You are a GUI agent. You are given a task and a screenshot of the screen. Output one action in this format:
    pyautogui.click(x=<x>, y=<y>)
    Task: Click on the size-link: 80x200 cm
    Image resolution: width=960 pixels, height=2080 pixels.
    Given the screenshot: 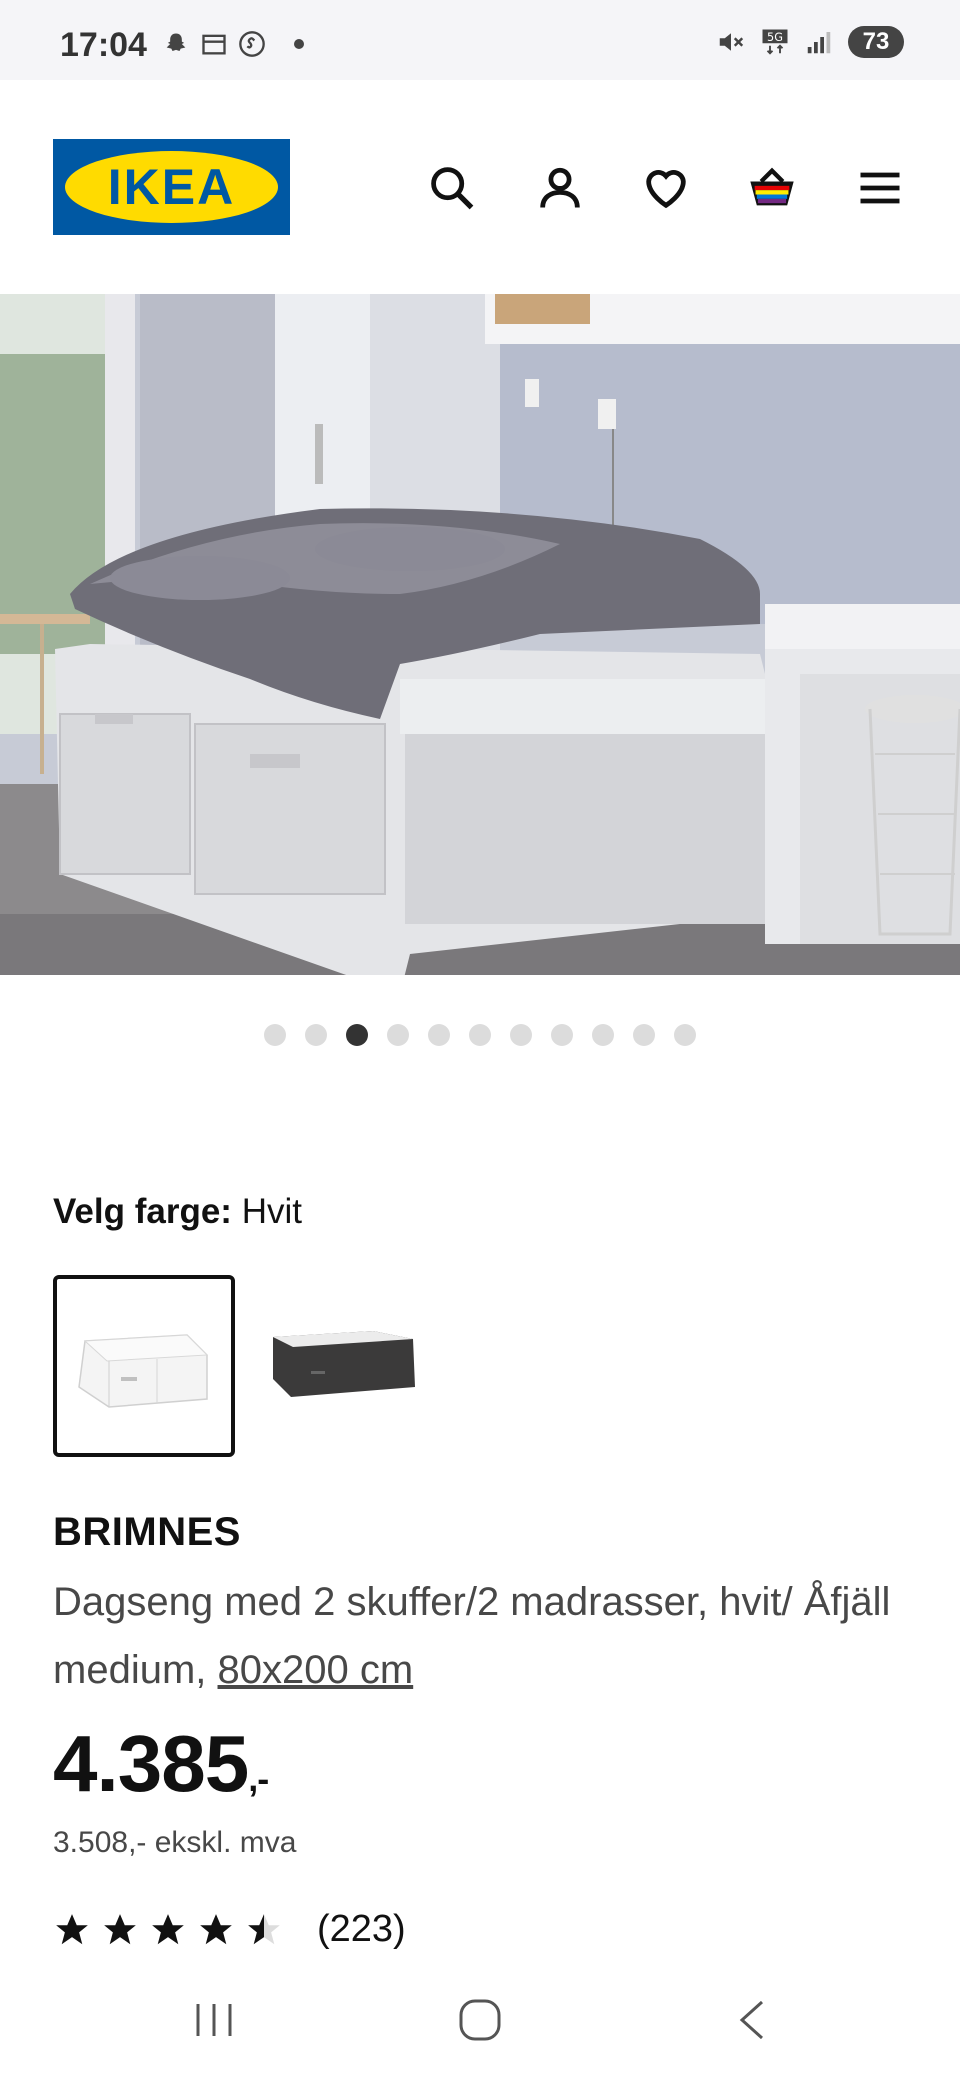 What is the action you would take?
    pyautogui.click(x=316, y=1670)
    